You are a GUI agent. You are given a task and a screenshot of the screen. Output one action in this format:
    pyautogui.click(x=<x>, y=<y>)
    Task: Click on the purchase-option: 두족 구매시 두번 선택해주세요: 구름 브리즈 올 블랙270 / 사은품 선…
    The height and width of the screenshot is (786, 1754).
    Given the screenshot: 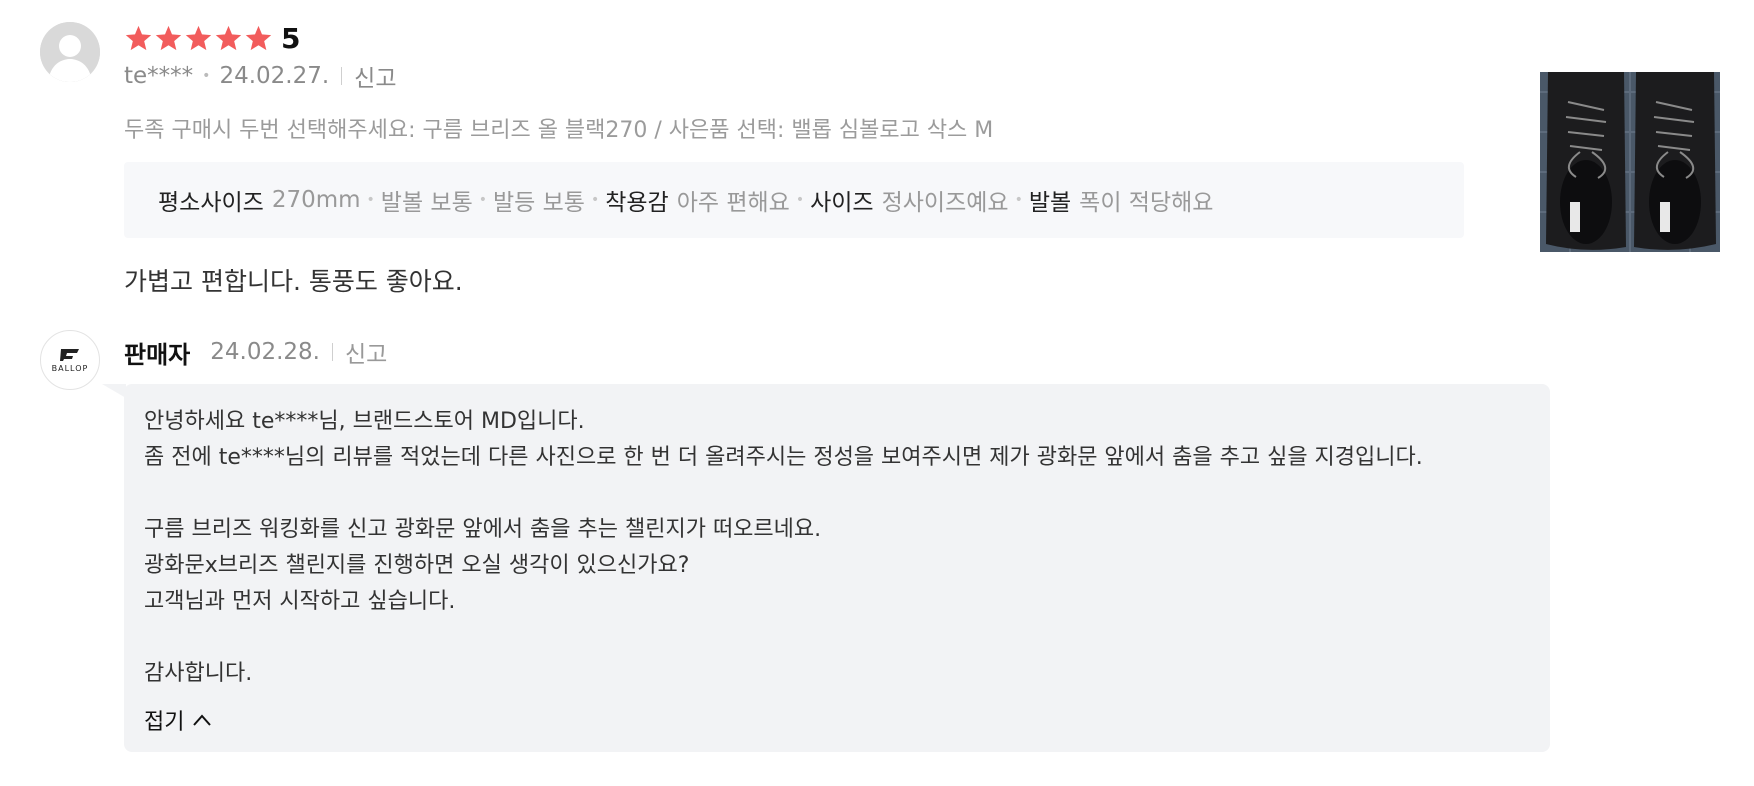 What is the action you would take?
    pyautogui.click(x=559, y=130)
    